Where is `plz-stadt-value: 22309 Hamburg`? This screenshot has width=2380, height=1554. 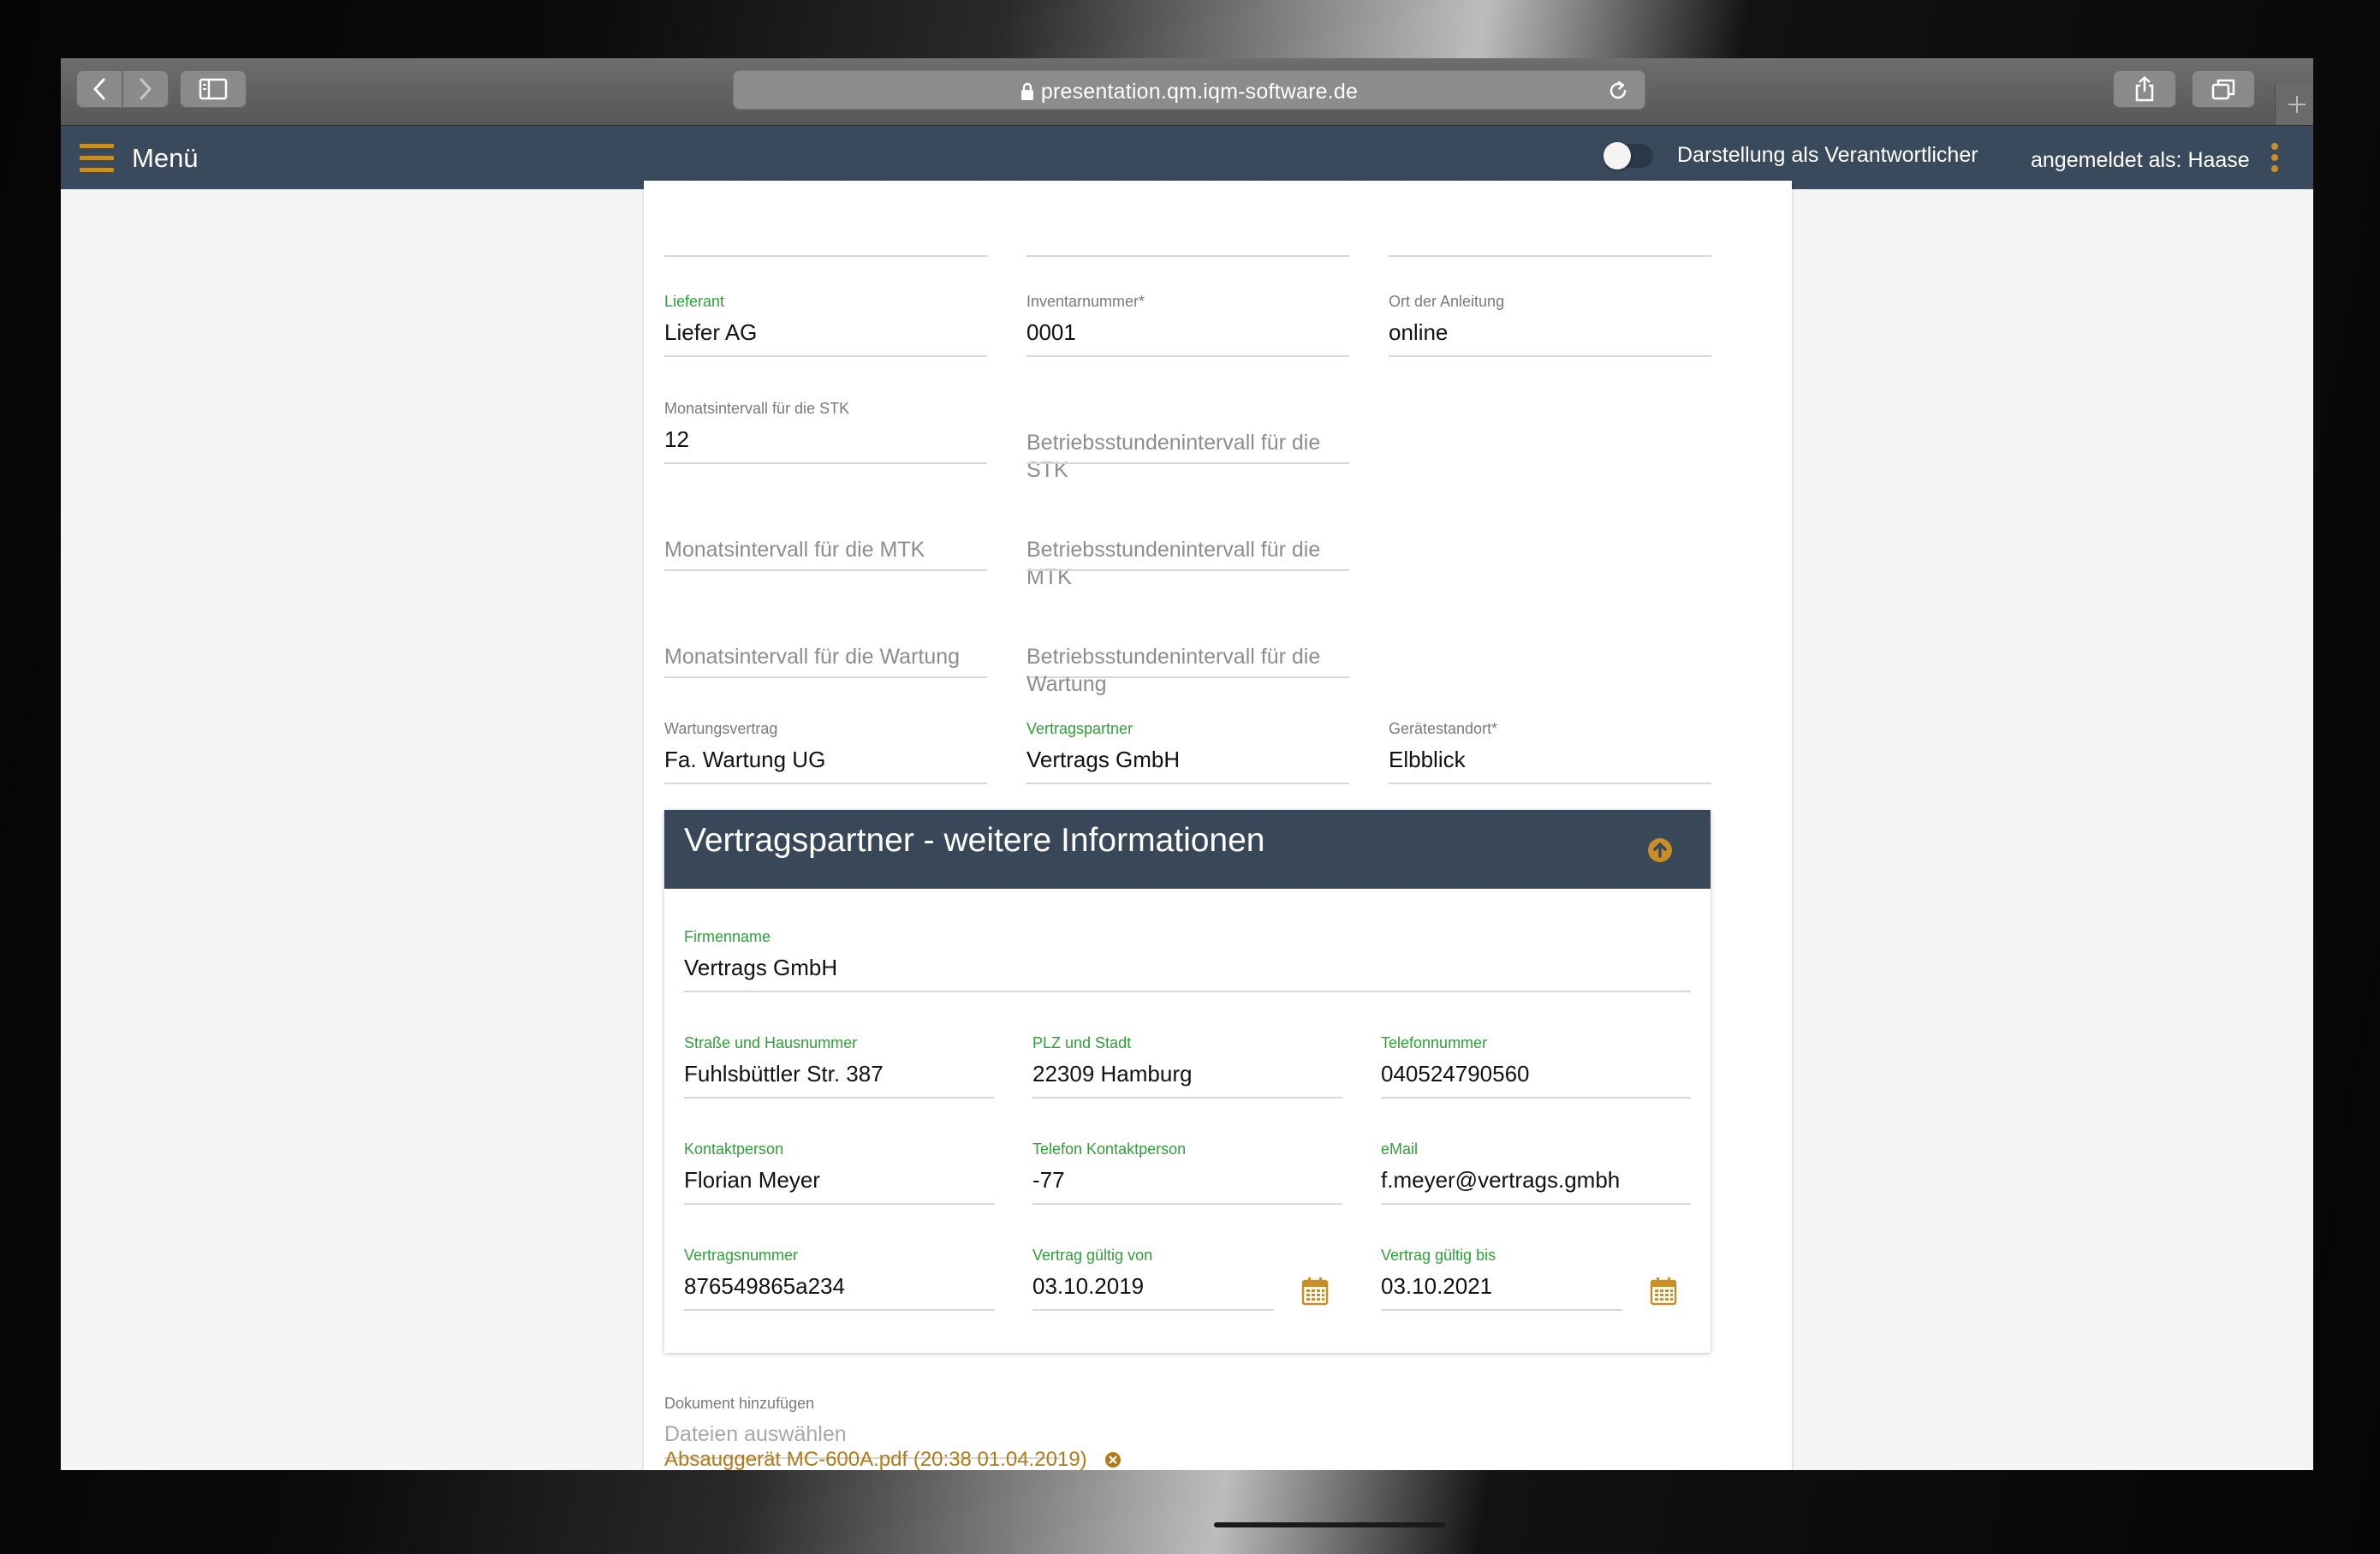 plz-stadt-value: 22309 Hamburg is located at coordinates (1113, 1074).